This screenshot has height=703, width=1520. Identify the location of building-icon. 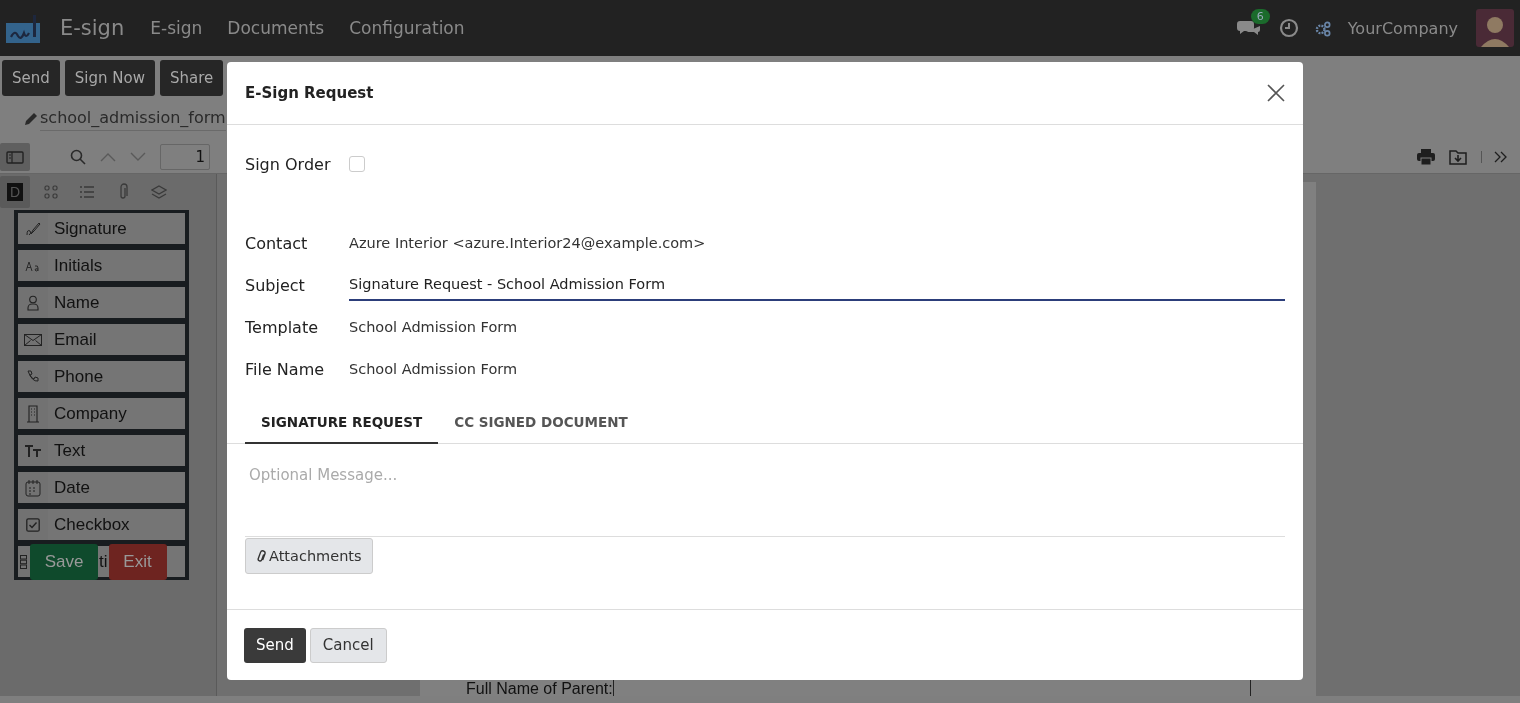
(33, 413).